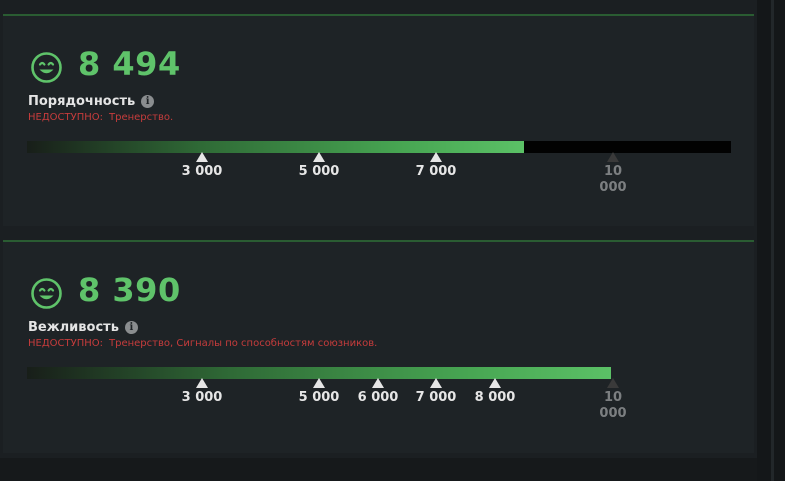  I want to click on card-title: Порядочность, so click(82, 101).